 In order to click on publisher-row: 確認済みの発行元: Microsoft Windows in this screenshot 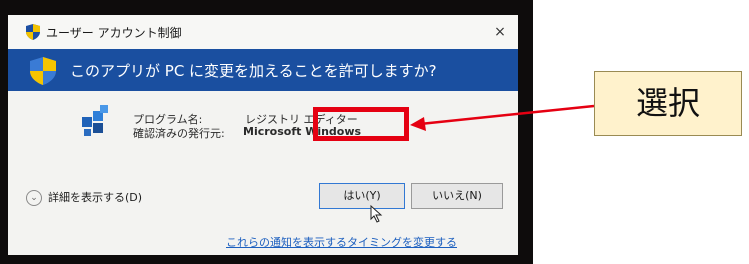, I will do `click(247, 133)`.